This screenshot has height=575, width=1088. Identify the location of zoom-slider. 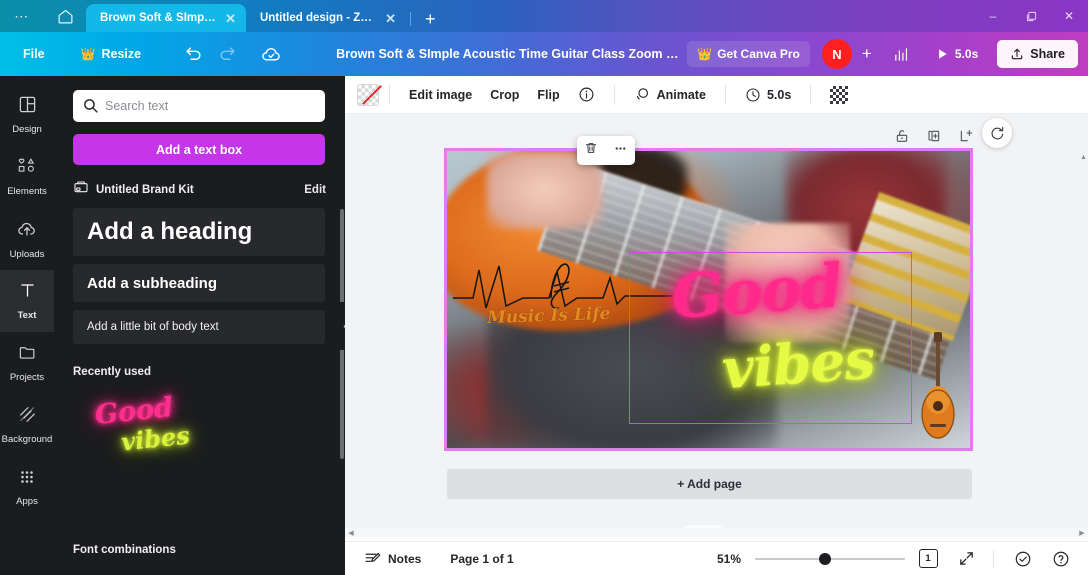
(830, 559).